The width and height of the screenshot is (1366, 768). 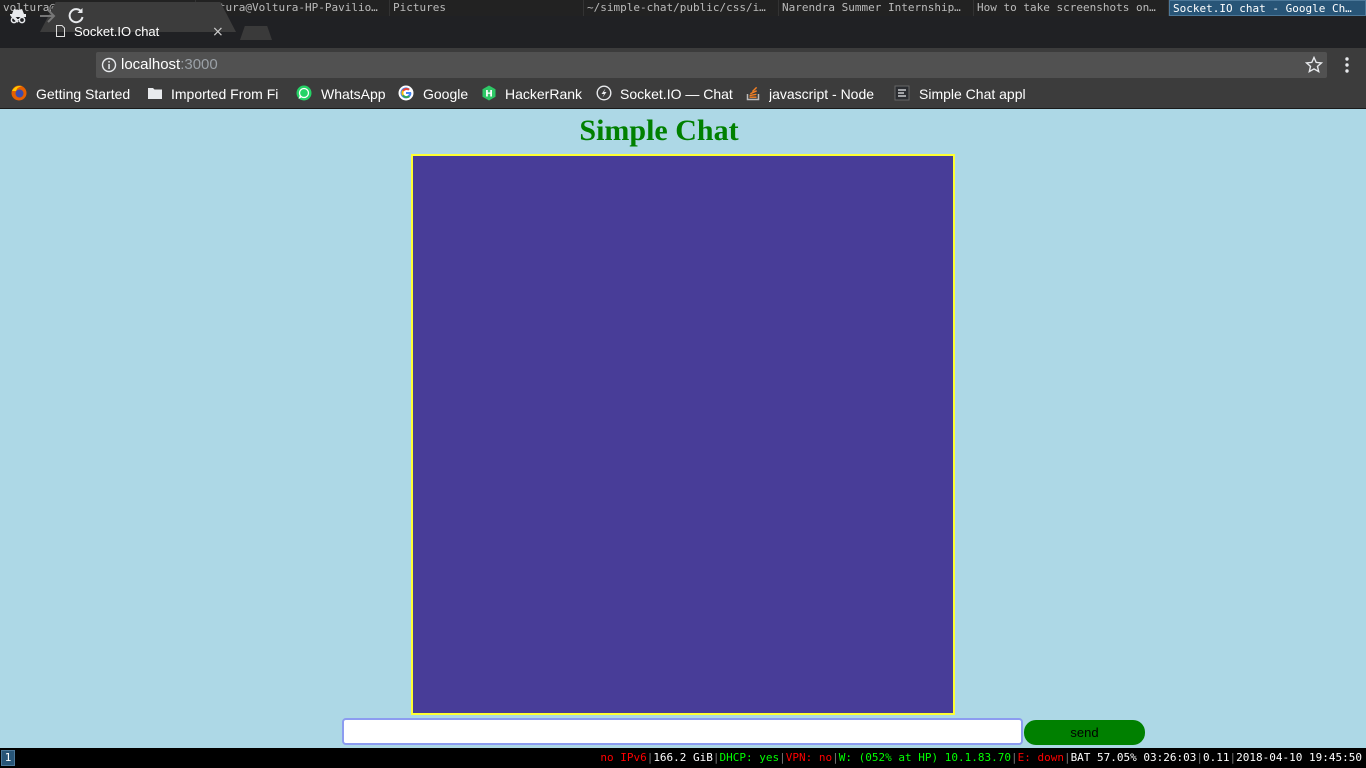 What do you see at coordinates (749, 757) in the screenshot?
I see `dhcp-status: DHCP: yes` at bounding box center [749, 757].